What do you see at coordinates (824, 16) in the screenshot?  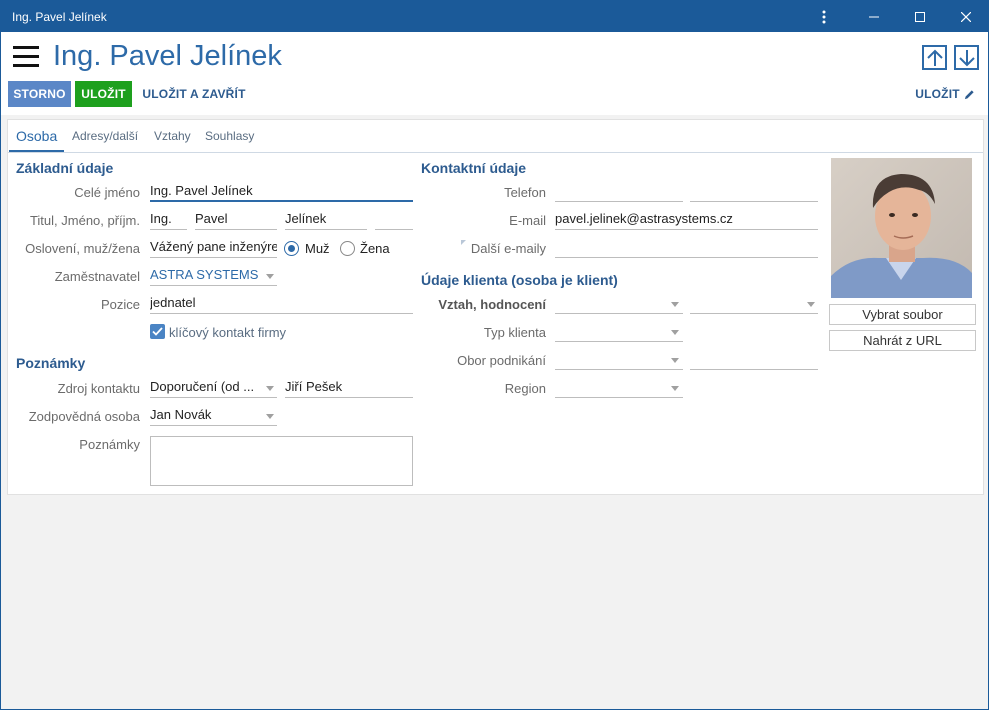 I see `more-icon` at bounding box center [824, 16].